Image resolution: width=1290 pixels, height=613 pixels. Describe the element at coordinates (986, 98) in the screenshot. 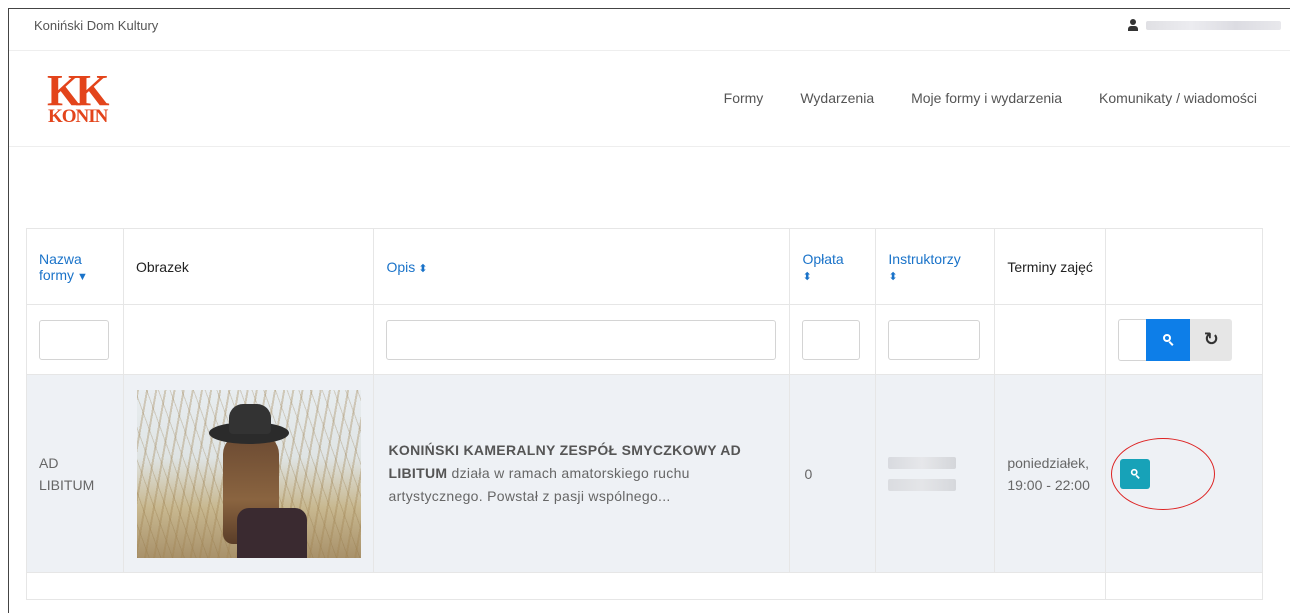

I see `nav-moje-formy: Moje formy i wydarzenia` at that location.